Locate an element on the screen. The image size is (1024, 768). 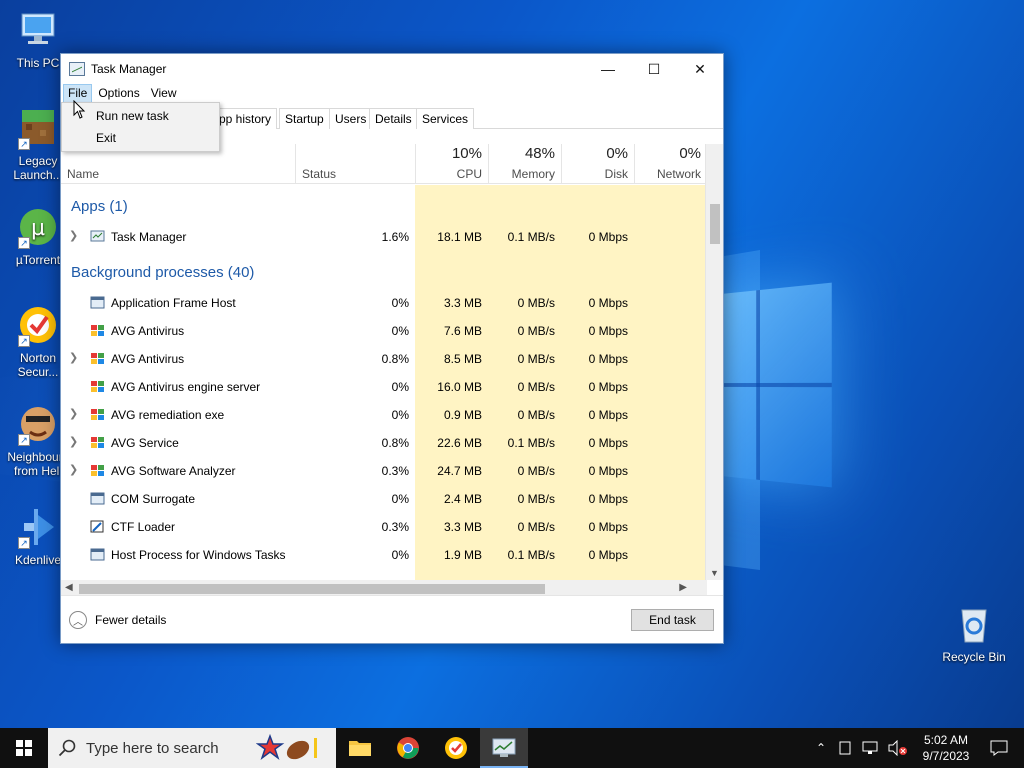
menu-item-run-new-task: Run new task is located at coordinates (132, 116).